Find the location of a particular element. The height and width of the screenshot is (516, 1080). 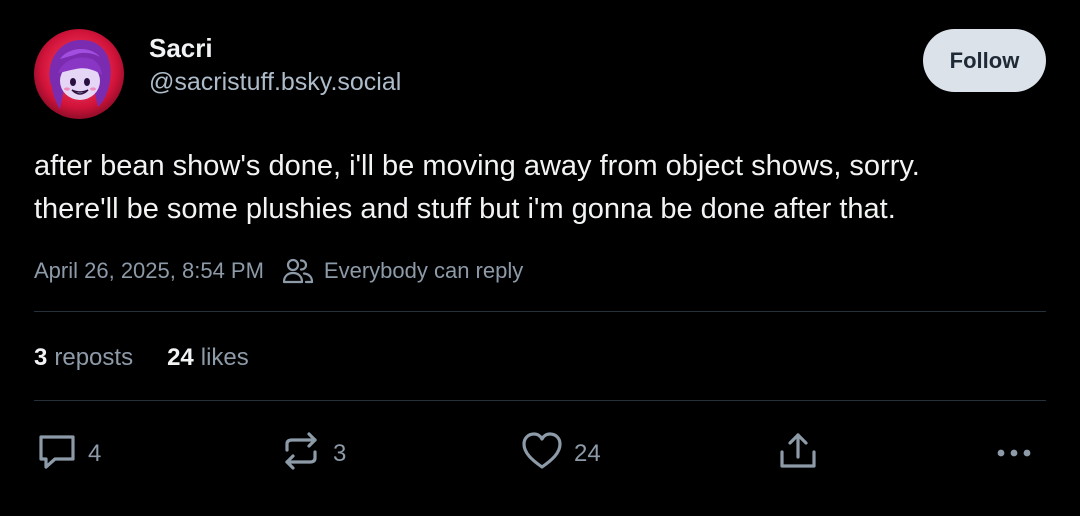

reply-setting: Everybody can reply is located at coordinates (402, 271).